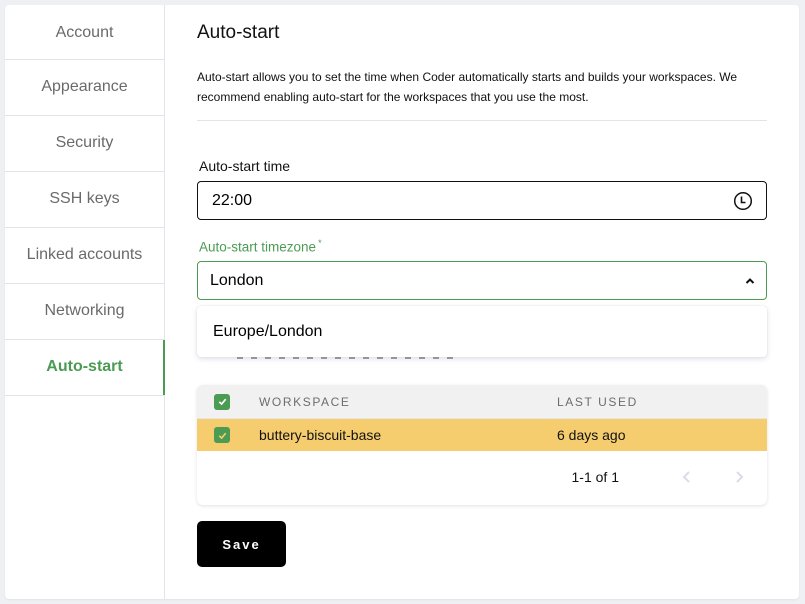 This screenshot has height=604, width=805. Describe the element at coordinates (482, 200) in the screenshot. I see `auto-start-time-input: 22:00` at that location.